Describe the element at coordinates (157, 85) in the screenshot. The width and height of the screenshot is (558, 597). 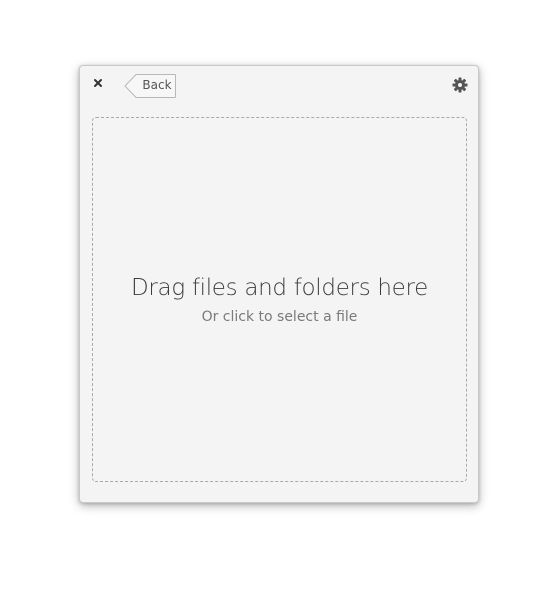
I see `back-button-label: Back` at that location.